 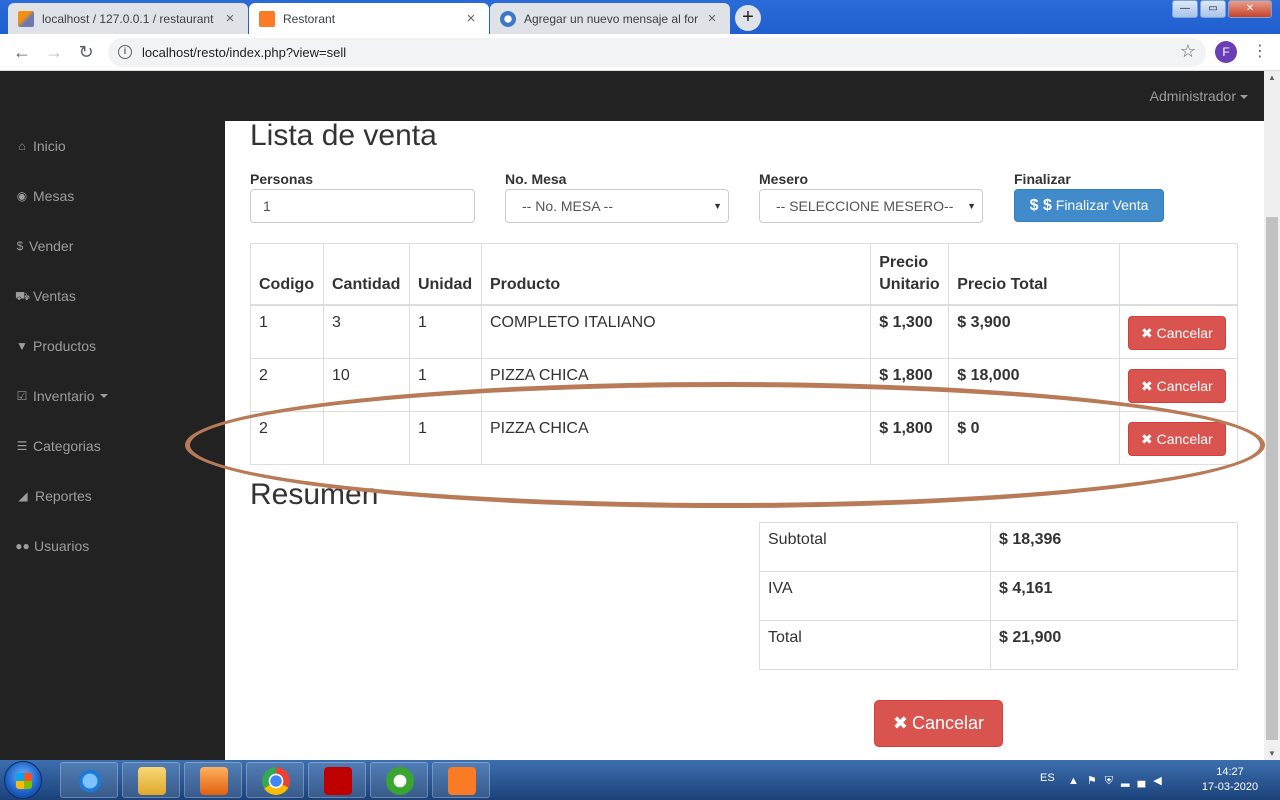 What do you see at coordinates (617, 206) in the screenshot?
I see `mesa-select: -- No. MESA -- ▼` at bounding box center [617, 206].